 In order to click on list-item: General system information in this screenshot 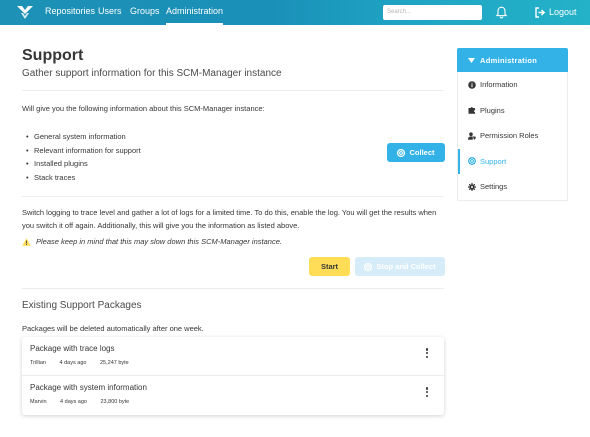, I will do `click(83, 137)`.